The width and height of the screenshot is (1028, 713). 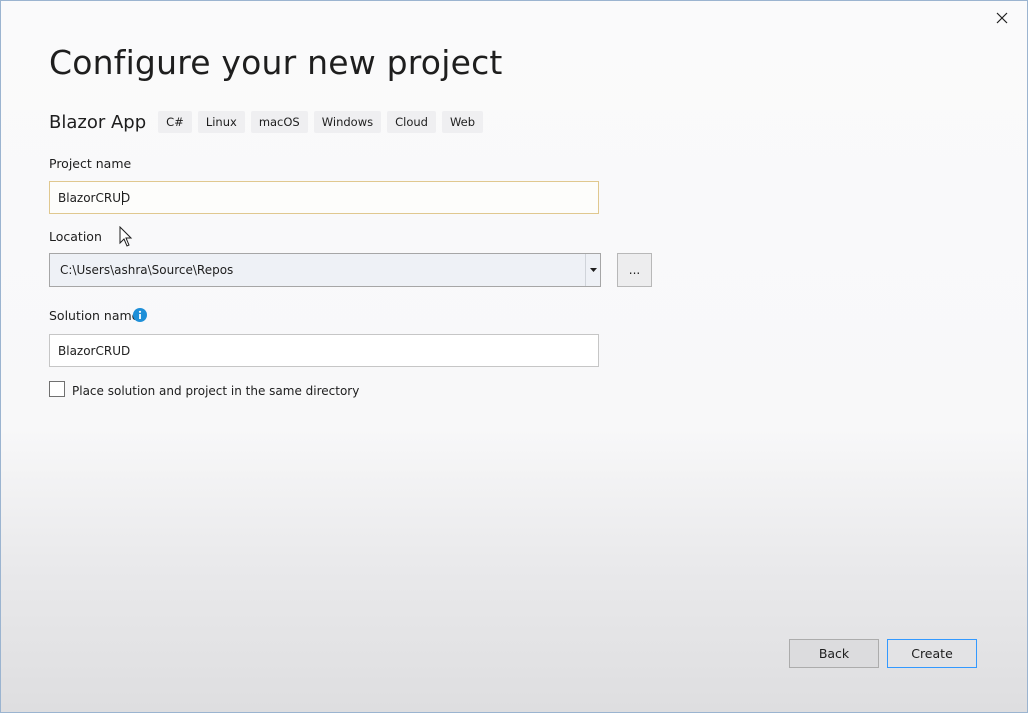 I want to click on create-button: Create, so click(x=932, y=653).